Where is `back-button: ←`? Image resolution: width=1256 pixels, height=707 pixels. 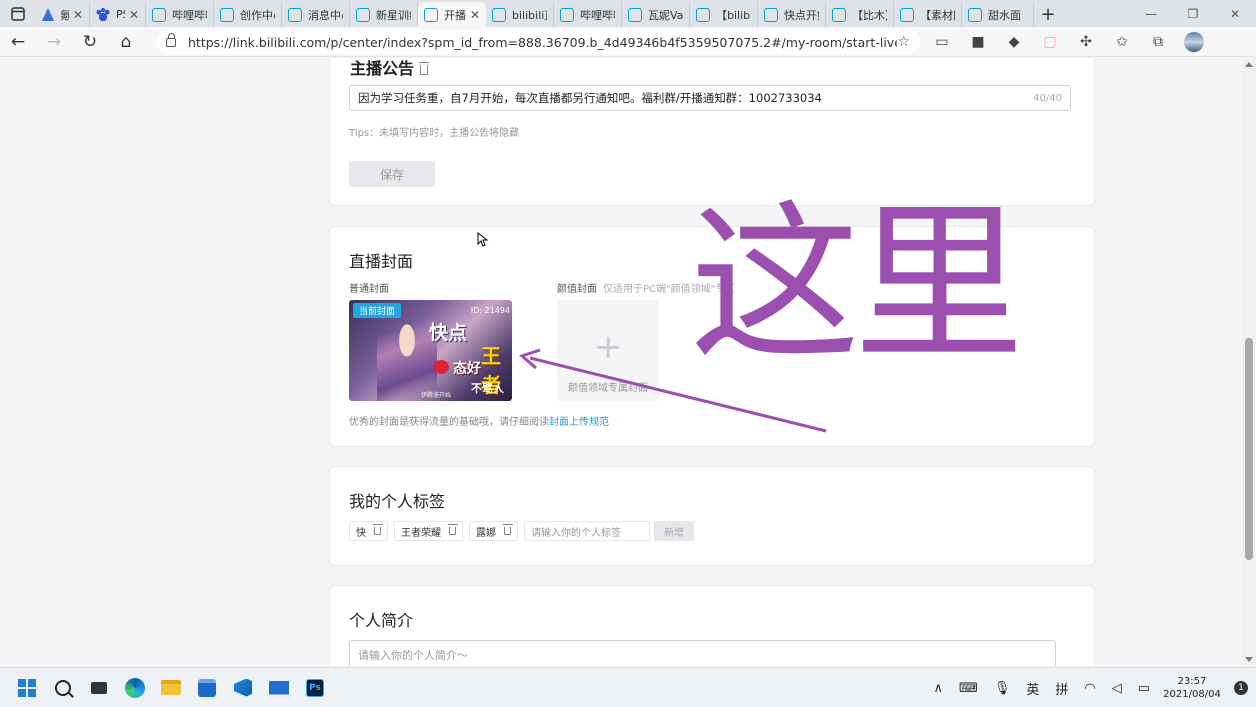
back-button: ← is located at coordinates (18, 42).